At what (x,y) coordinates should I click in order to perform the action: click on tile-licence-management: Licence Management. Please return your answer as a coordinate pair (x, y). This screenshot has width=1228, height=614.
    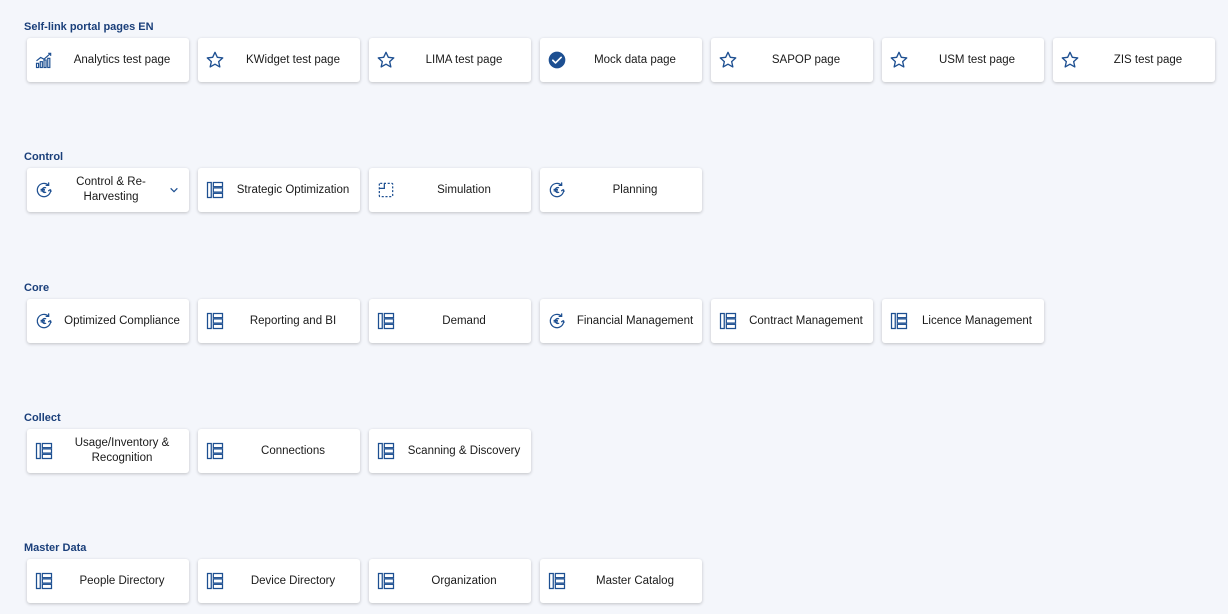
    Looking at the image, I should click on (963, 321).